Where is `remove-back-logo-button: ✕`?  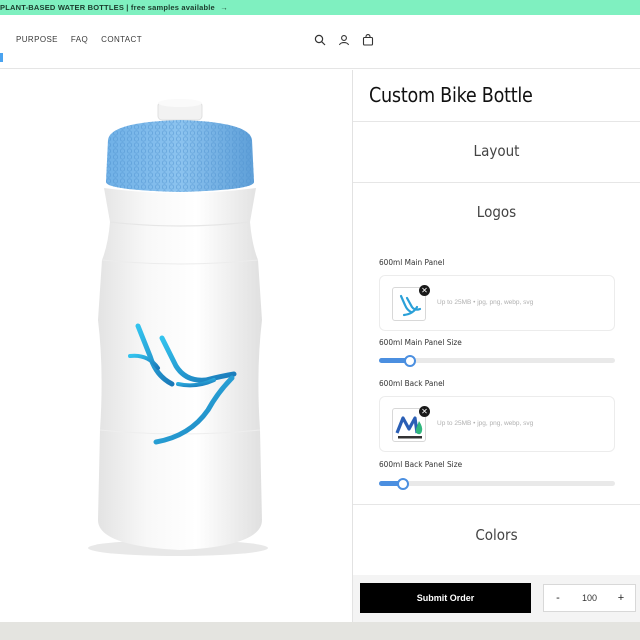 remove-back-logo-button: ✕ is located at coordinates (424, 411).